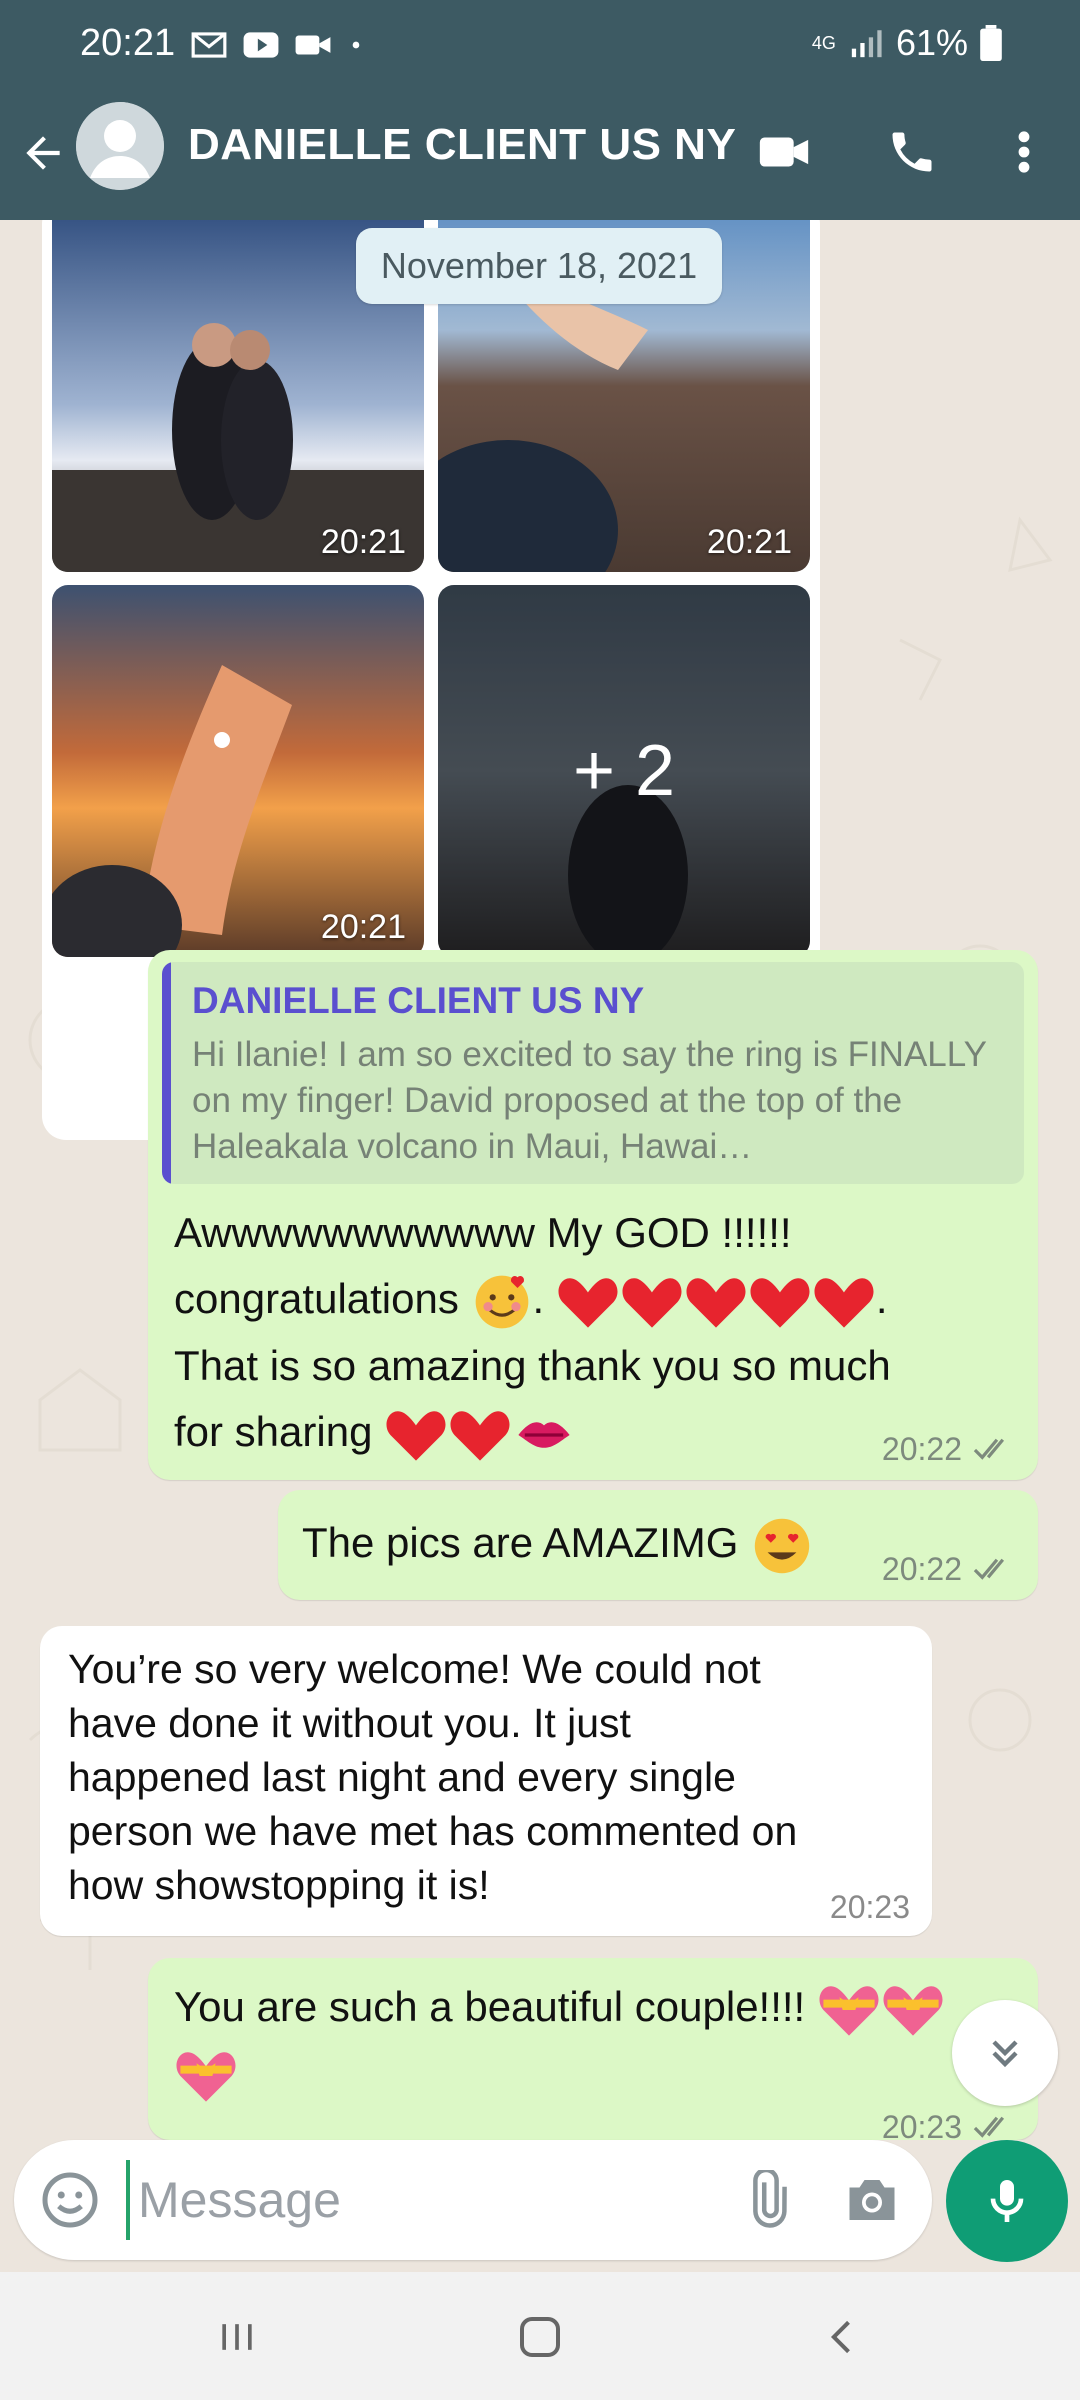 The width and height of the screenshot is (1080, 2400). What do you see at coordinates (840, 2337) in the screenshot?
I see `back-icon` at bounding box center [840, 2337].